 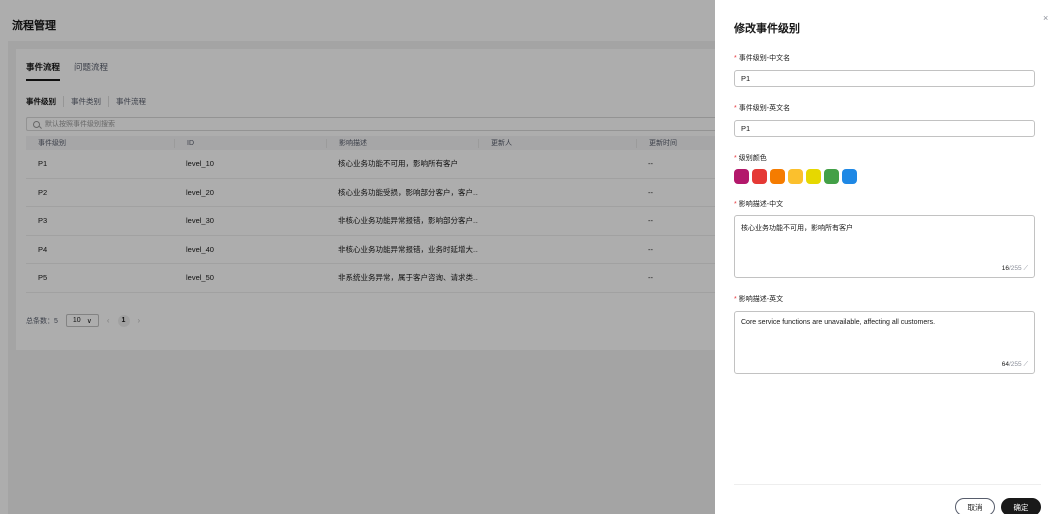 I want to click on color-swatch-green, so click(x=831, y=176).